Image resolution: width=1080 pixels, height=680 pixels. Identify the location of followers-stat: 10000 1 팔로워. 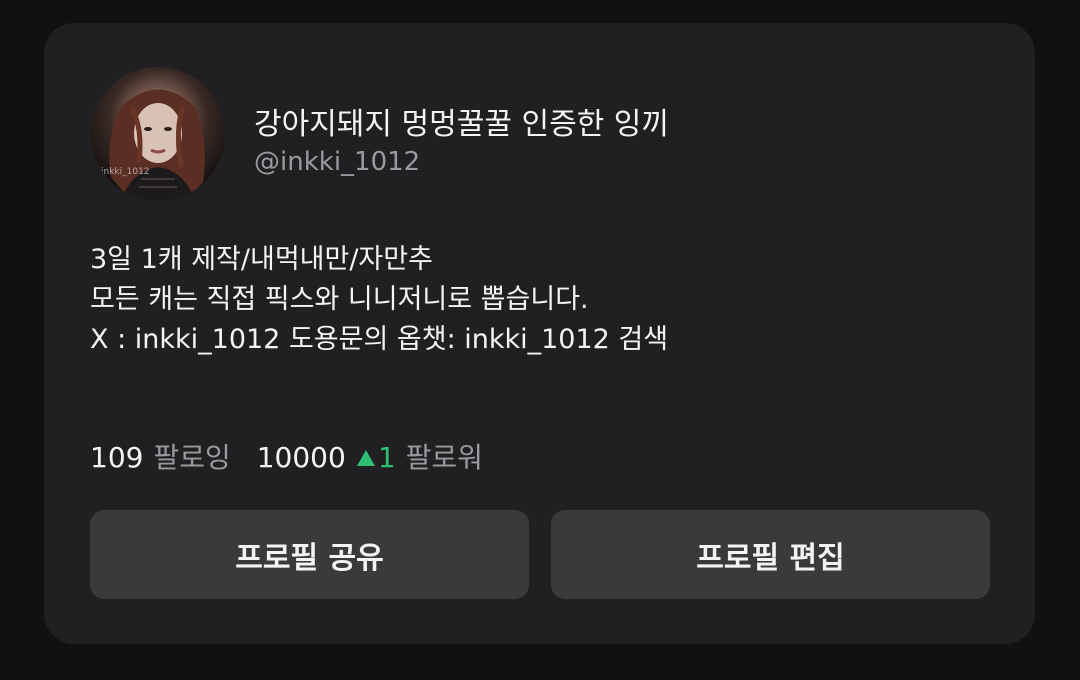
(370, 456).